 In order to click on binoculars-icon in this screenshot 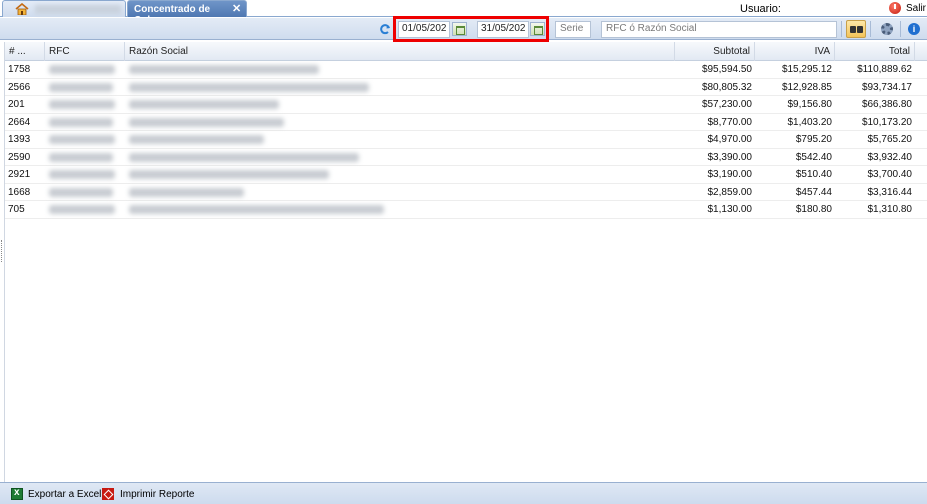, I will do `click(856, 29)`.